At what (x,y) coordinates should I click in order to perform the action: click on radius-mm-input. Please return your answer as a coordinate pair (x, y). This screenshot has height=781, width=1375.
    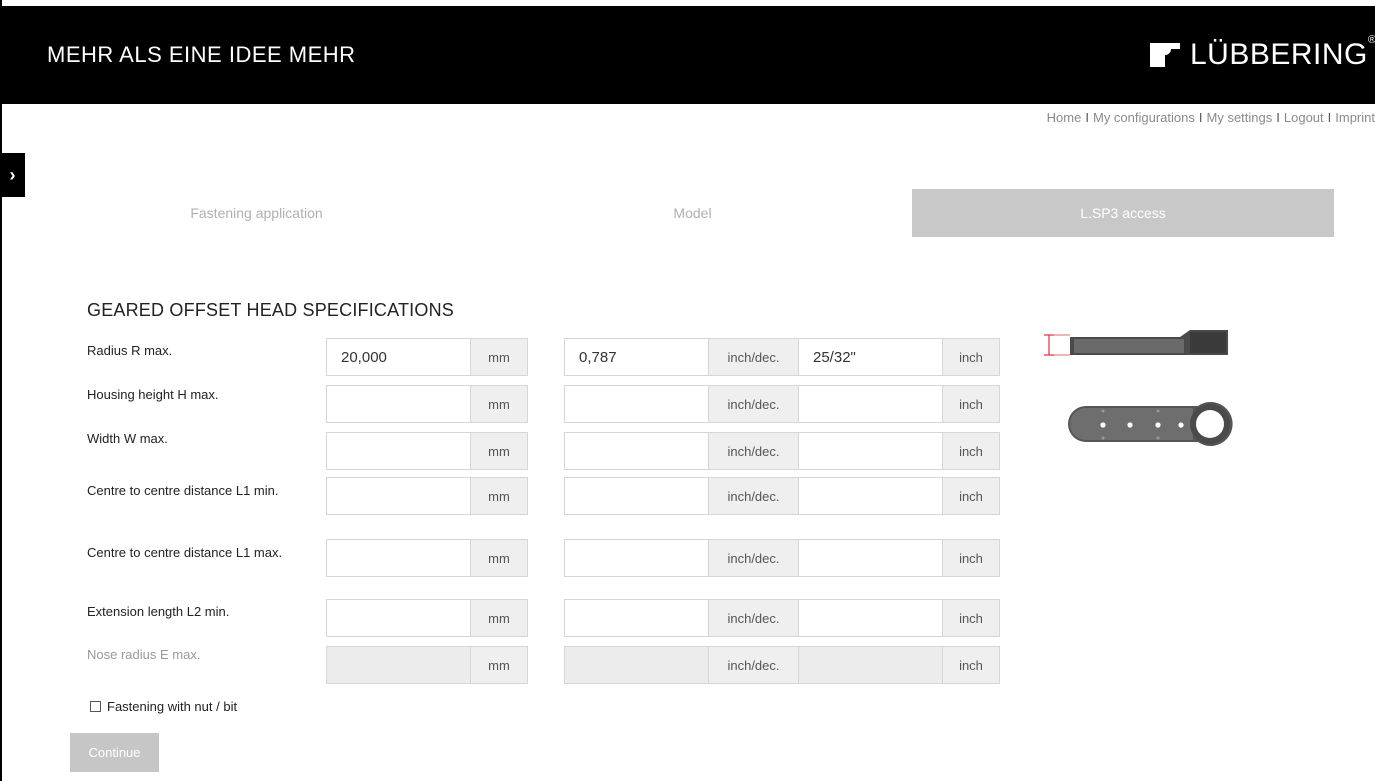
    Looking at the image, I should click on (398, 357).